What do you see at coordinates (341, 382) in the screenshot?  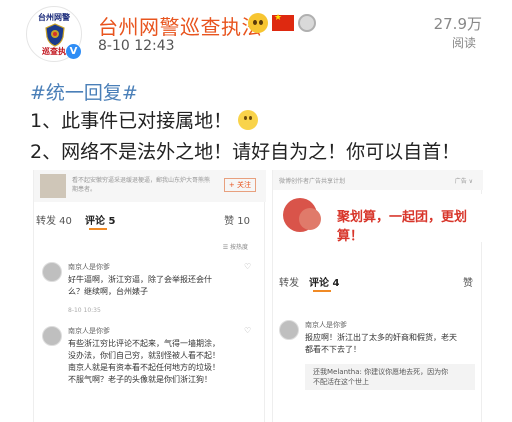 I see `reply-text-line: 不配活在这个世上` at bounding box center [341, 382].